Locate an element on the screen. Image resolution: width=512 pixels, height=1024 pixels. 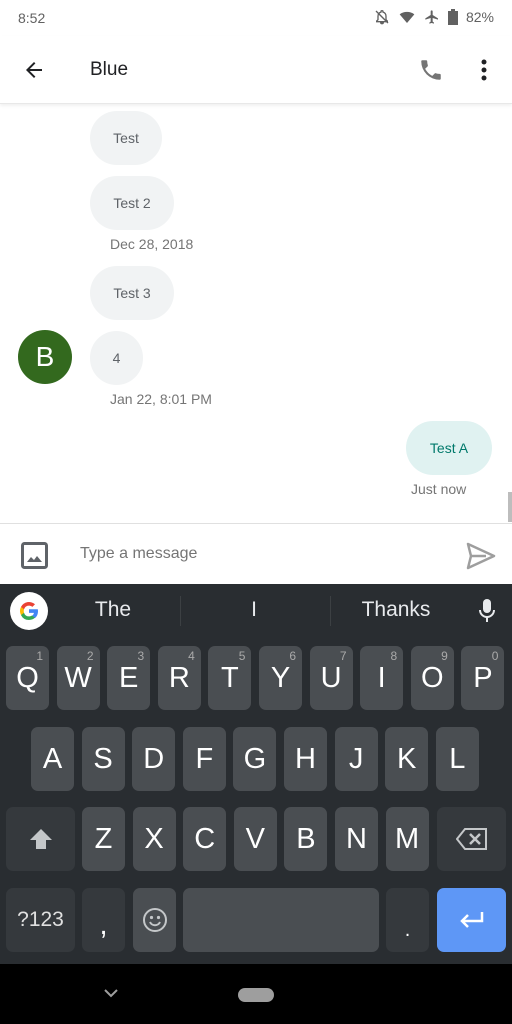
image-icon is located at coordinates (34, 555).